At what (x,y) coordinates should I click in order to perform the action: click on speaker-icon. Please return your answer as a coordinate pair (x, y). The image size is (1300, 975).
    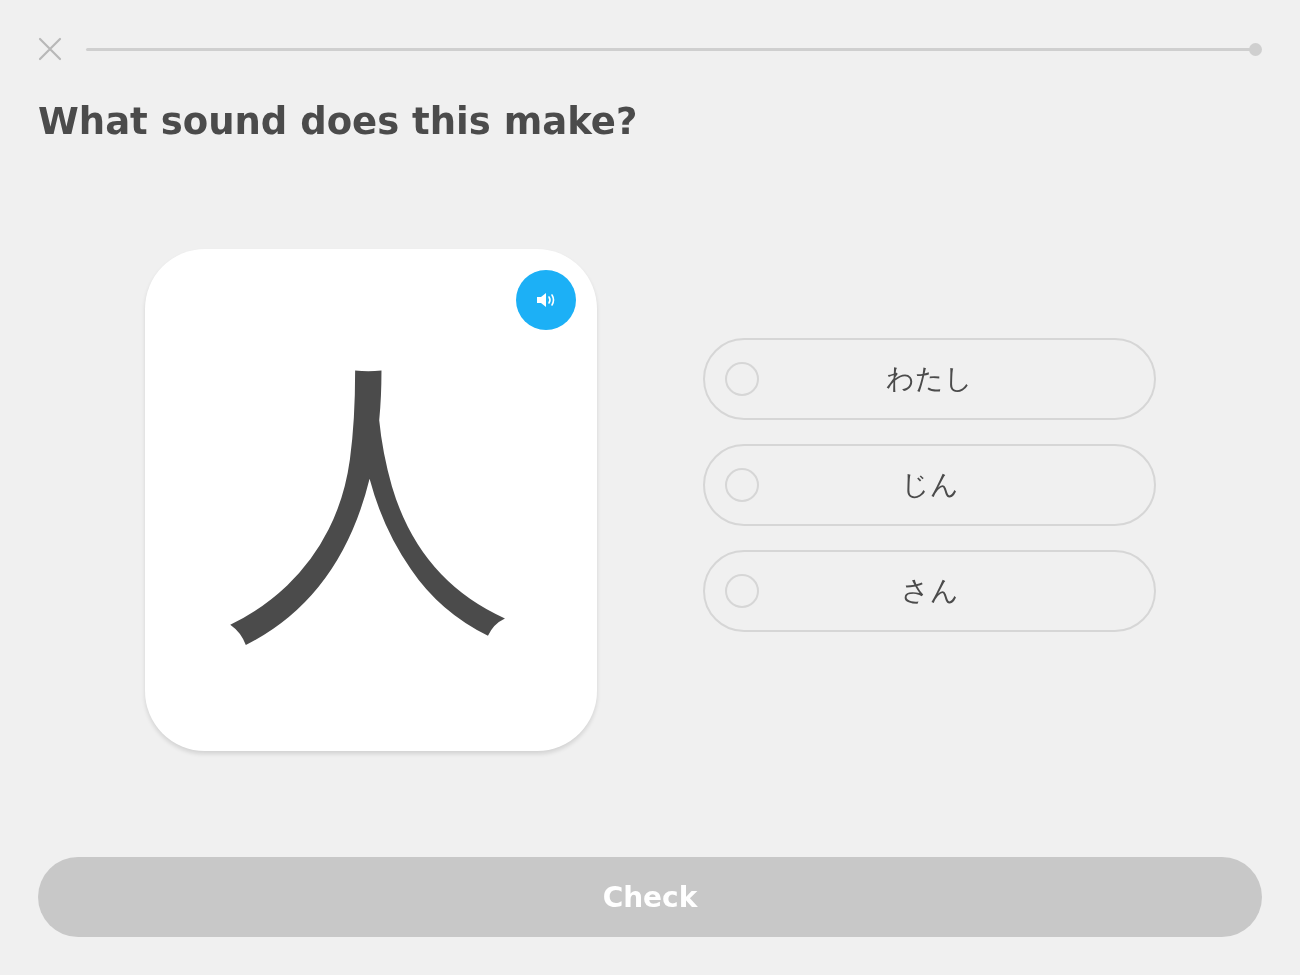
    Looking at the image, I should click on (546, 300).